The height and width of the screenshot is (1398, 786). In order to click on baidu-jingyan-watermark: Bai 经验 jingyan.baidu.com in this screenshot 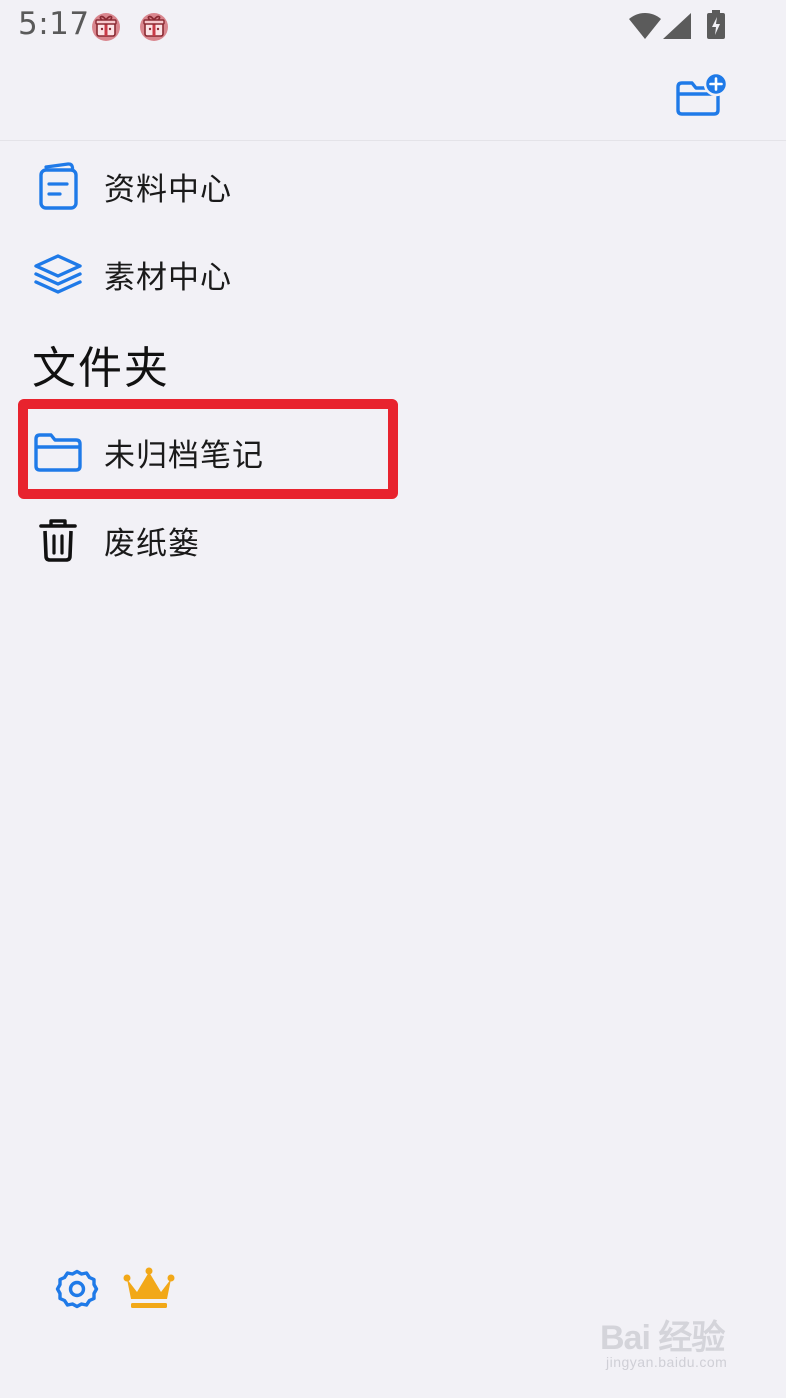, I will do `click(685, 1345)`.